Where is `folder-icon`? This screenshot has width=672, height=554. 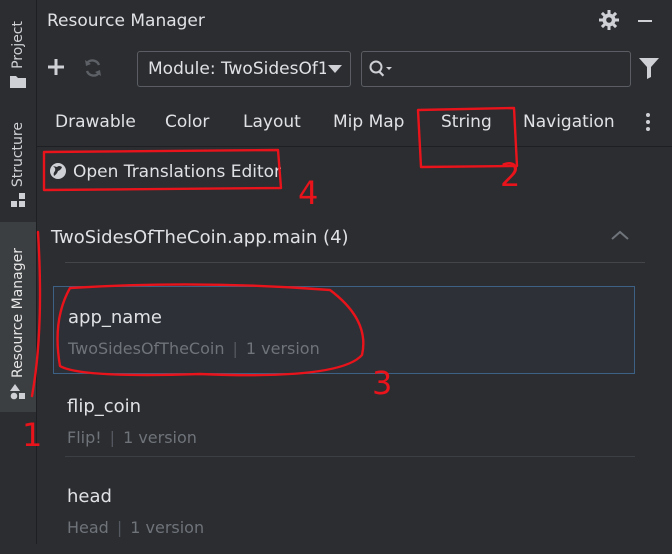
folder-icon is located at coordinates (18, 82).